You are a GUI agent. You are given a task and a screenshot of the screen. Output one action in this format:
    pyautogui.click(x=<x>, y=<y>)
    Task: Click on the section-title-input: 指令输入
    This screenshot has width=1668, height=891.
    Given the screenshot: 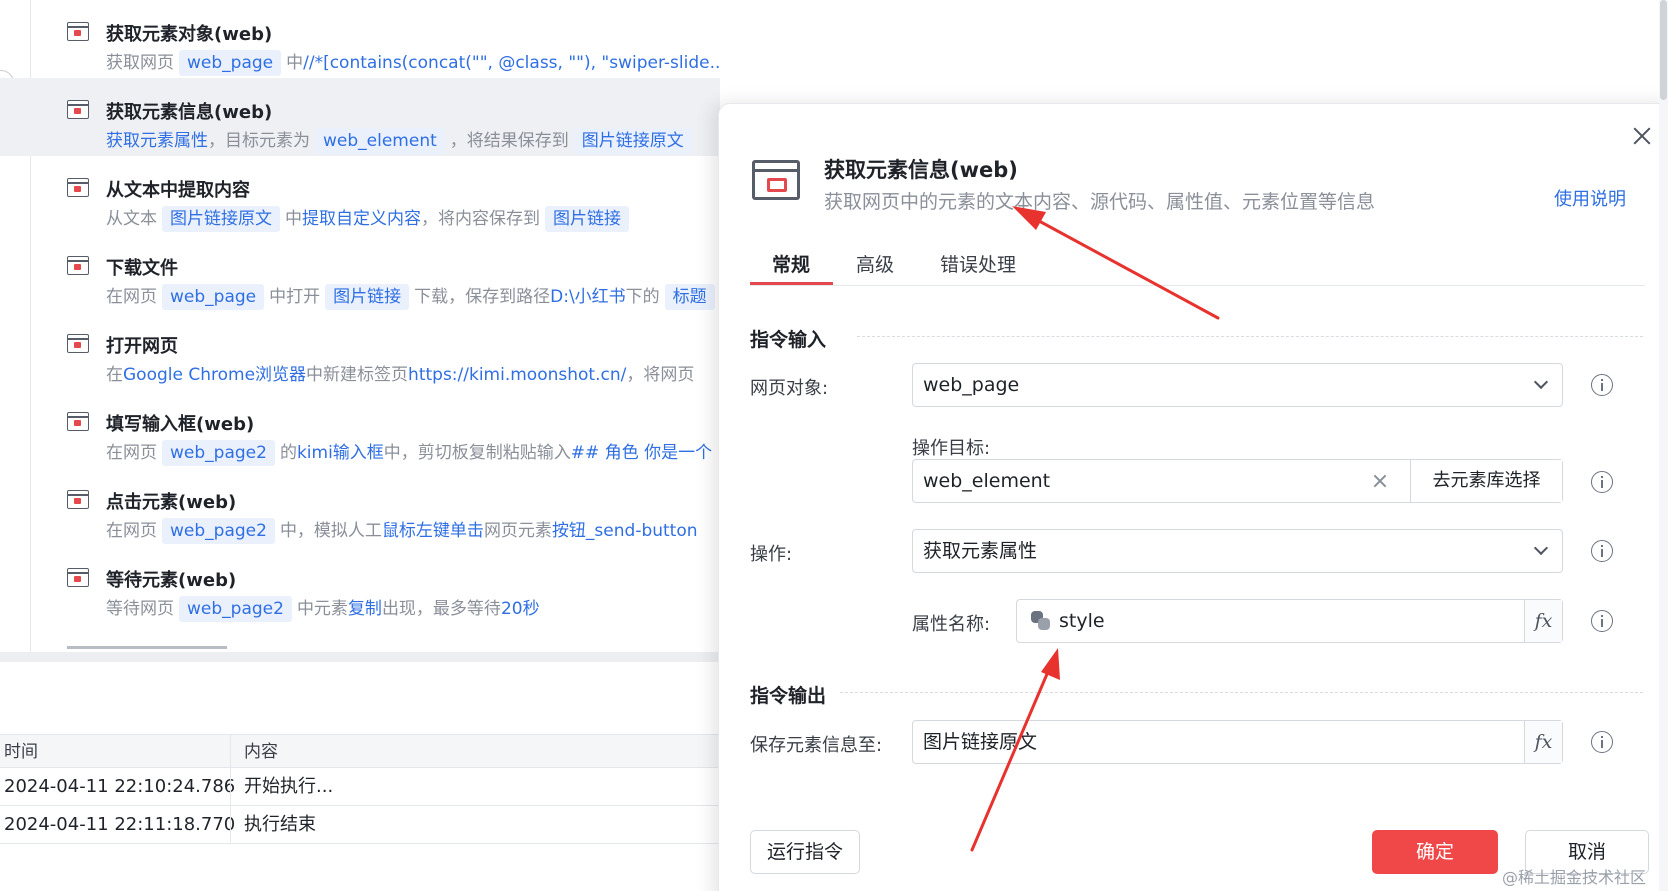 What is the action you would take?
    pyautogui.click(x=788, y=340)
    